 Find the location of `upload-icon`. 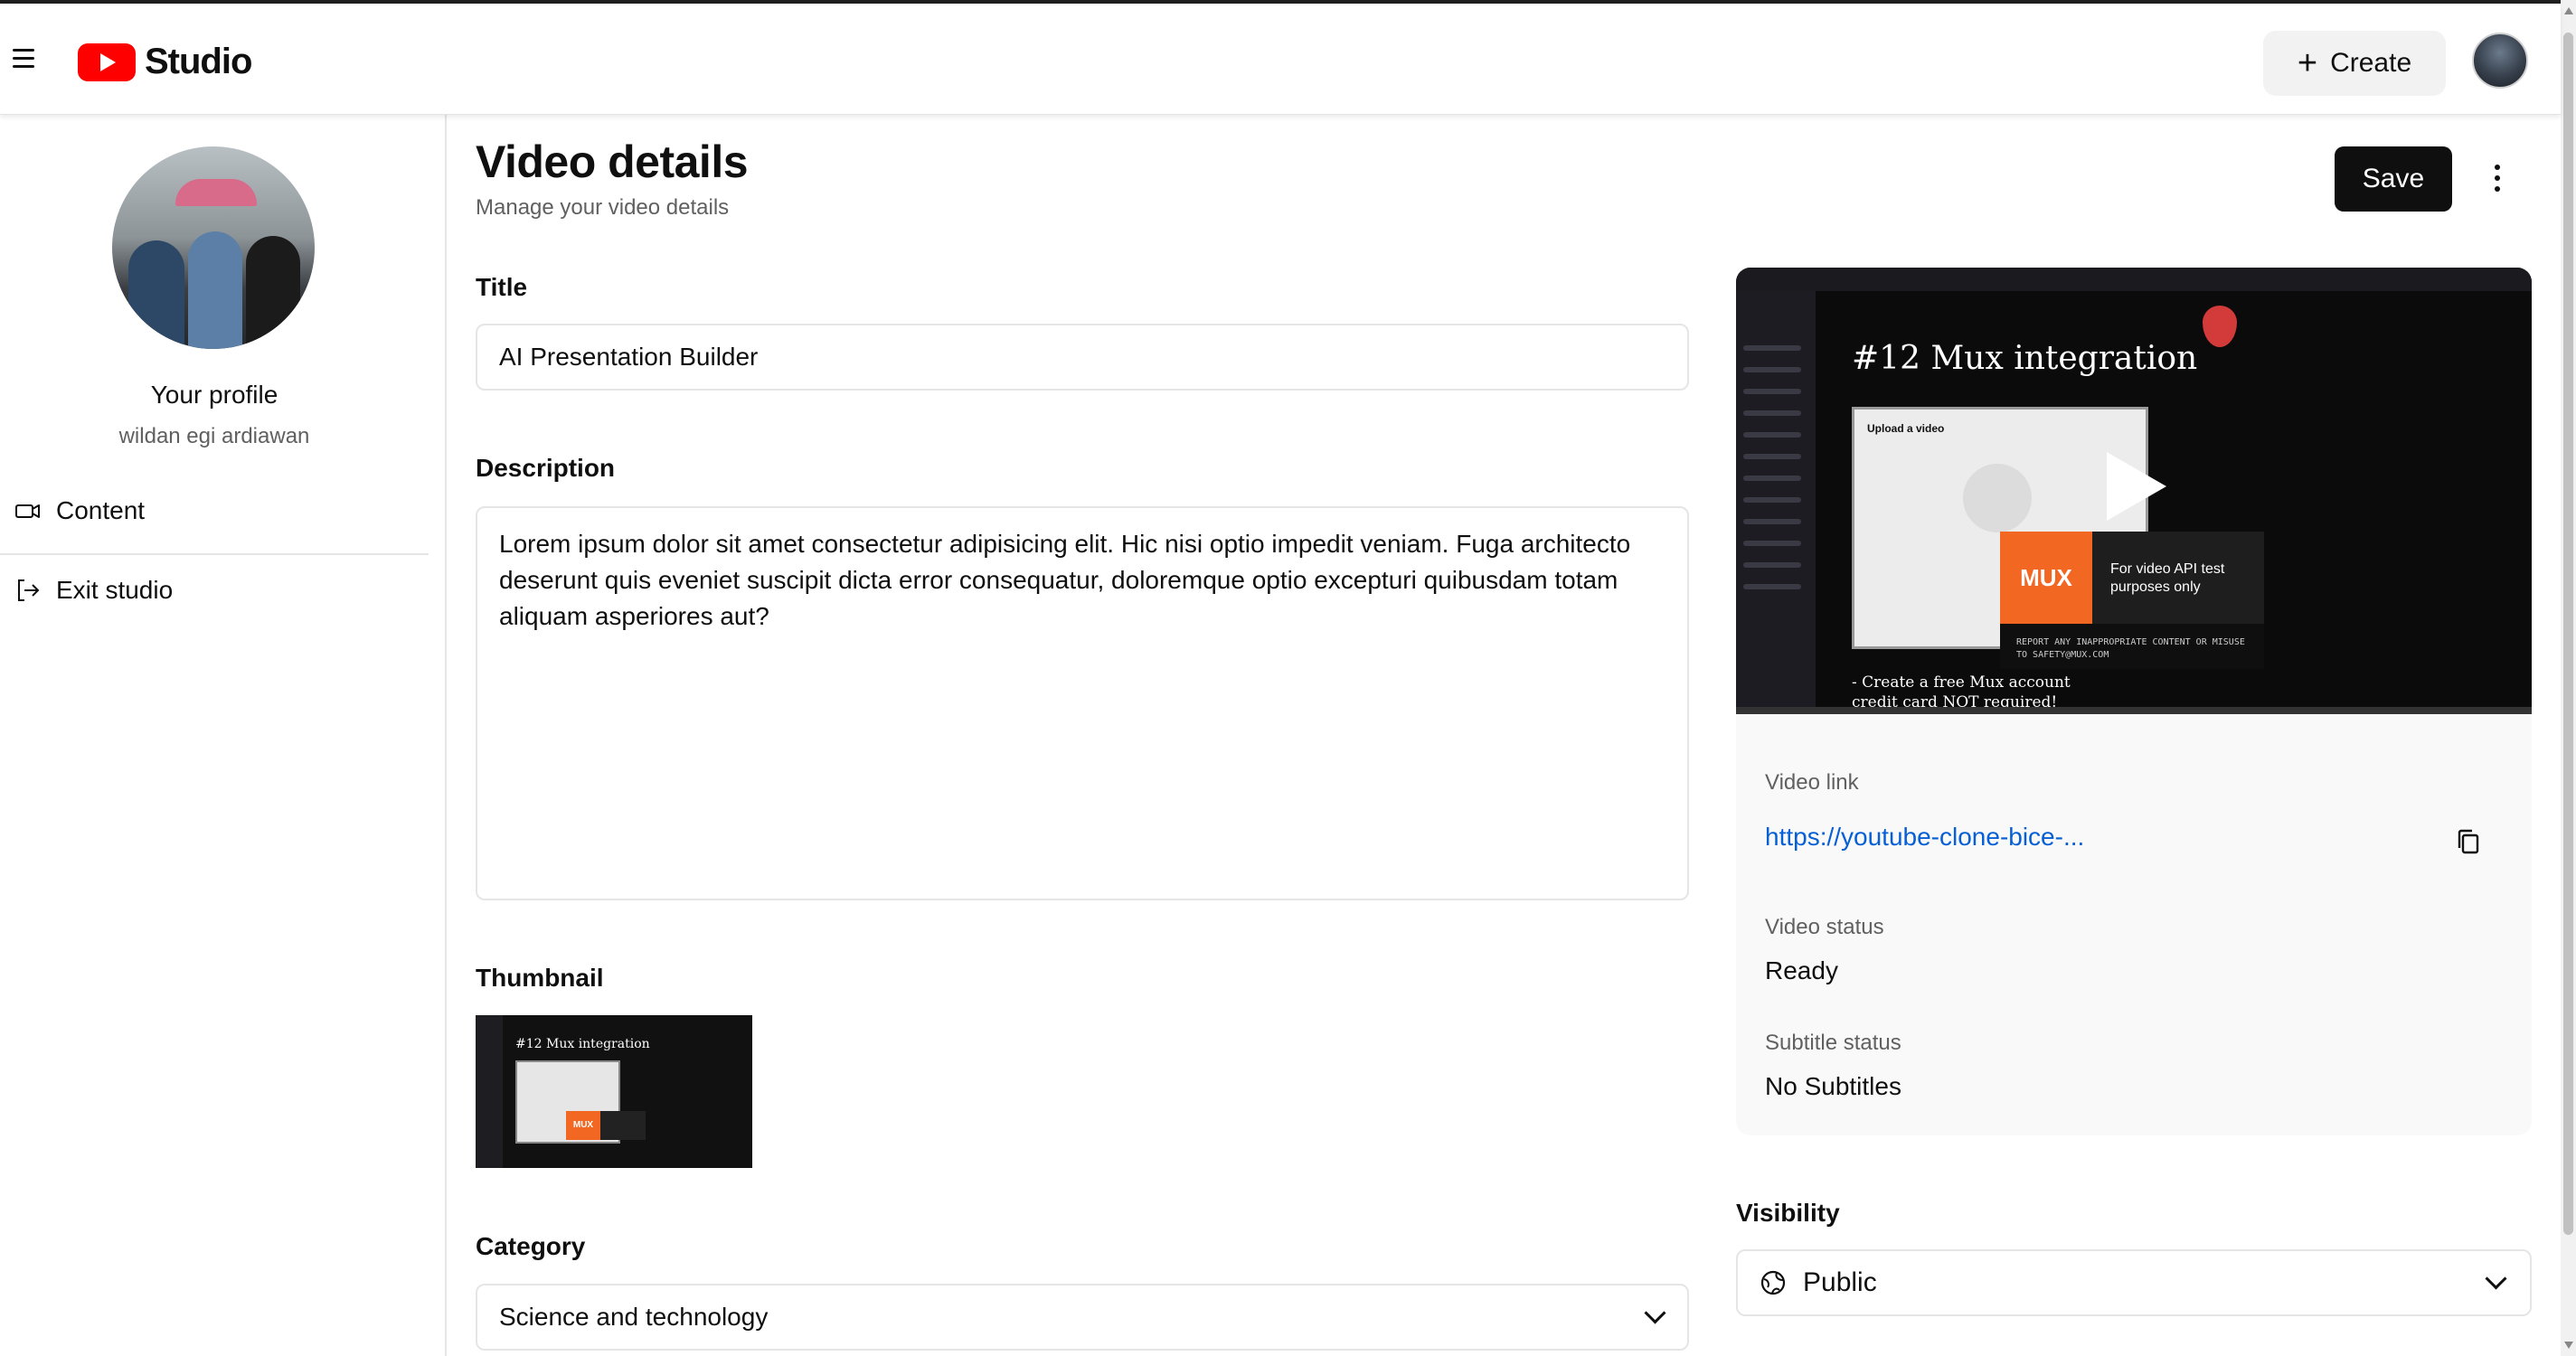

upload-icon is located at coordinates (1997, 498).